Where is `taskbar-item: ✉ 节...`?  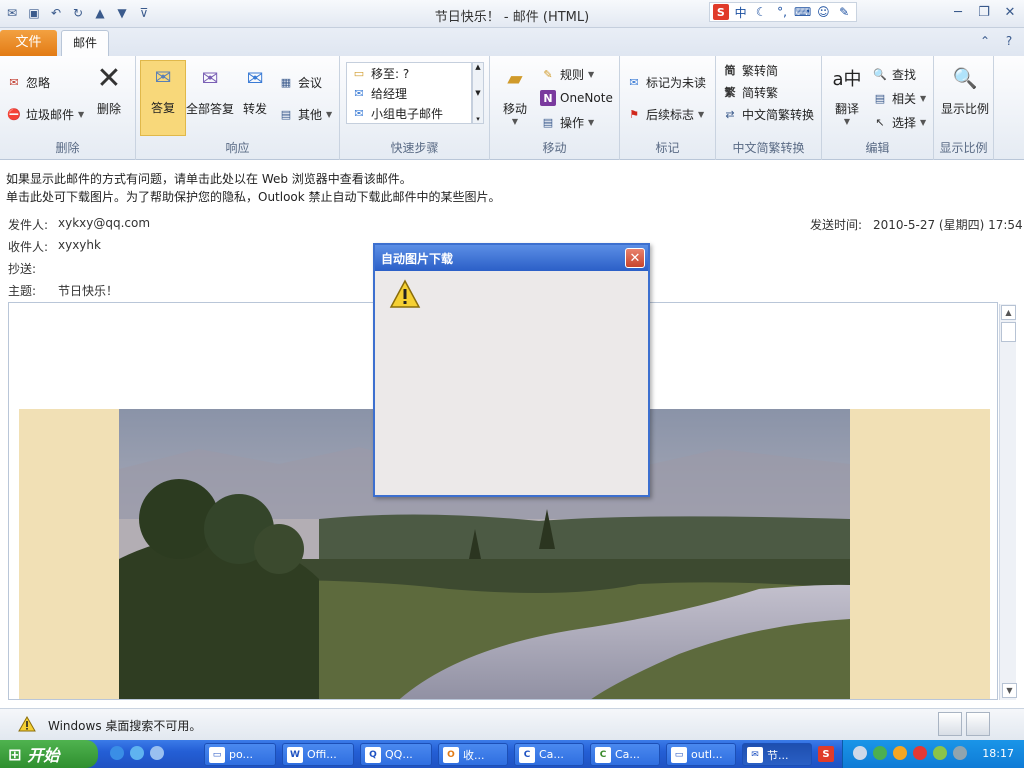
taskbar-item: ✉ 节... is located at coordinates (777, 754).